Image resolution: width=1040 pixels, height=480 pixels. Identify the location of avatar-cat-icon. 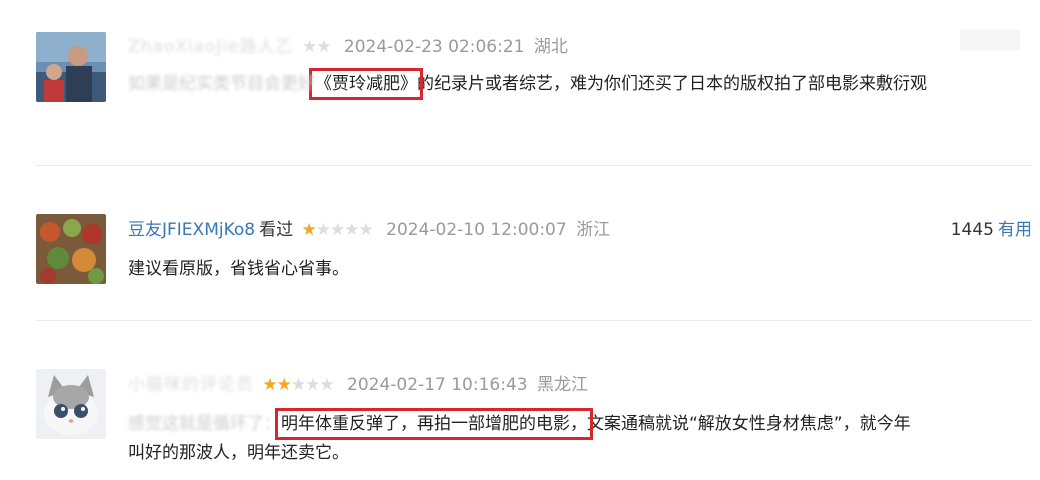
(71, 404).